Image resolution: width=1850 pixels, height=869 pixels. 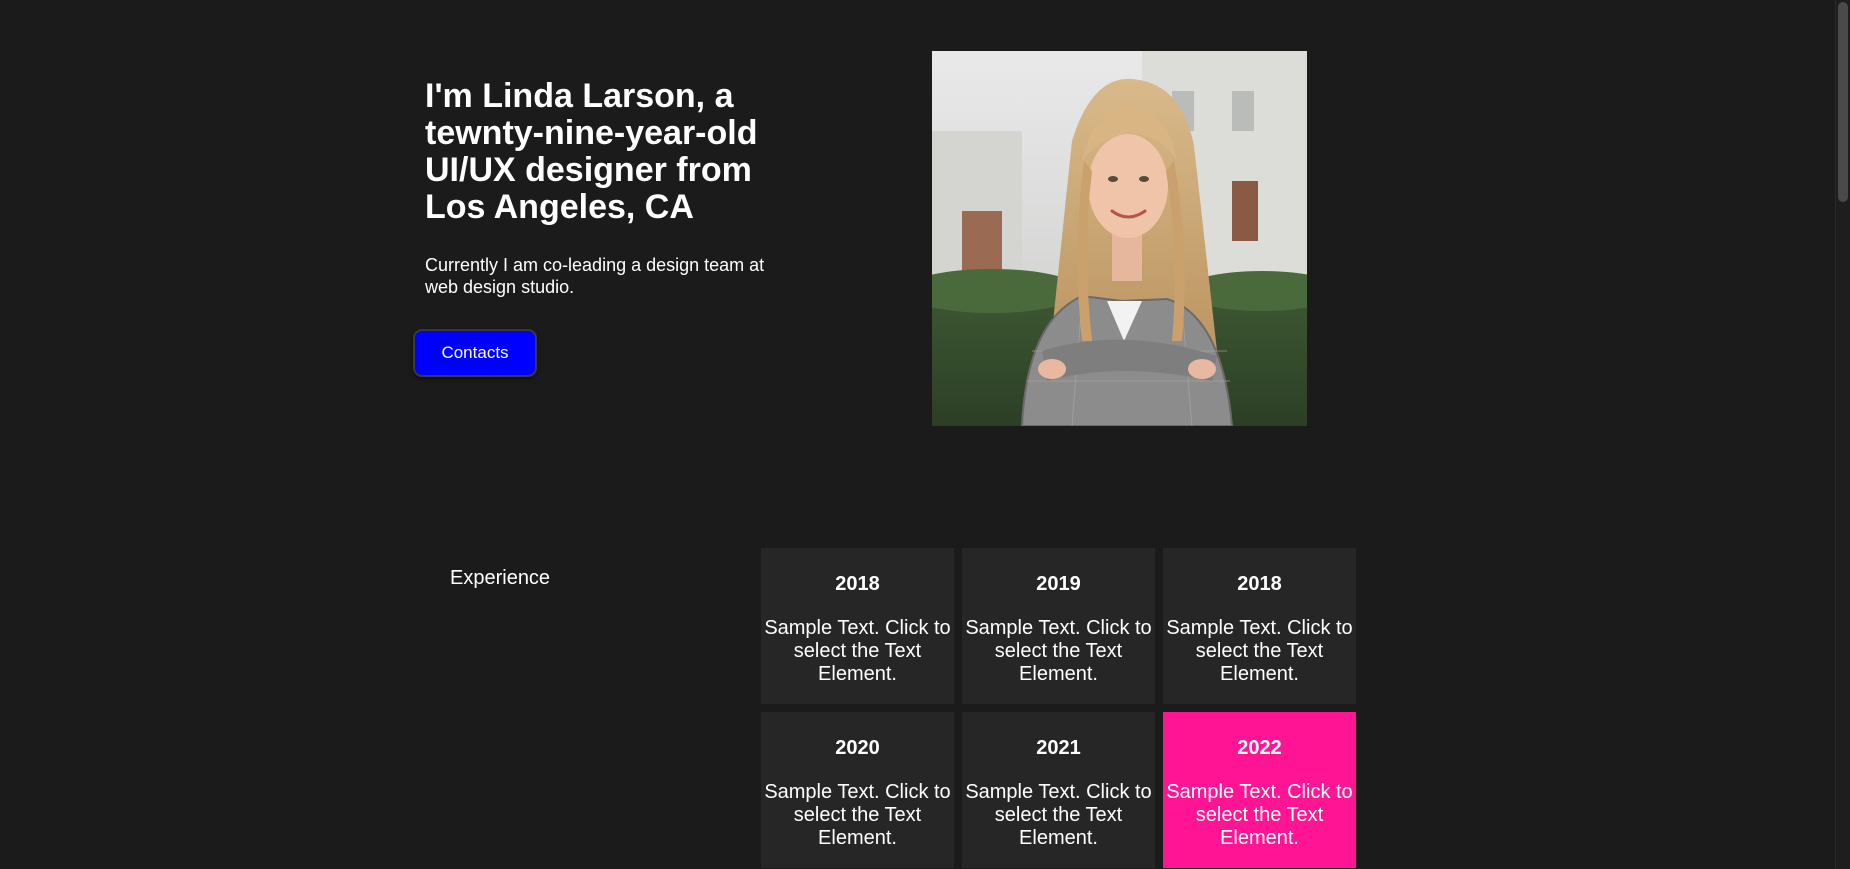 I want to click on card-year: 2022, so click(x=1259, y=748).